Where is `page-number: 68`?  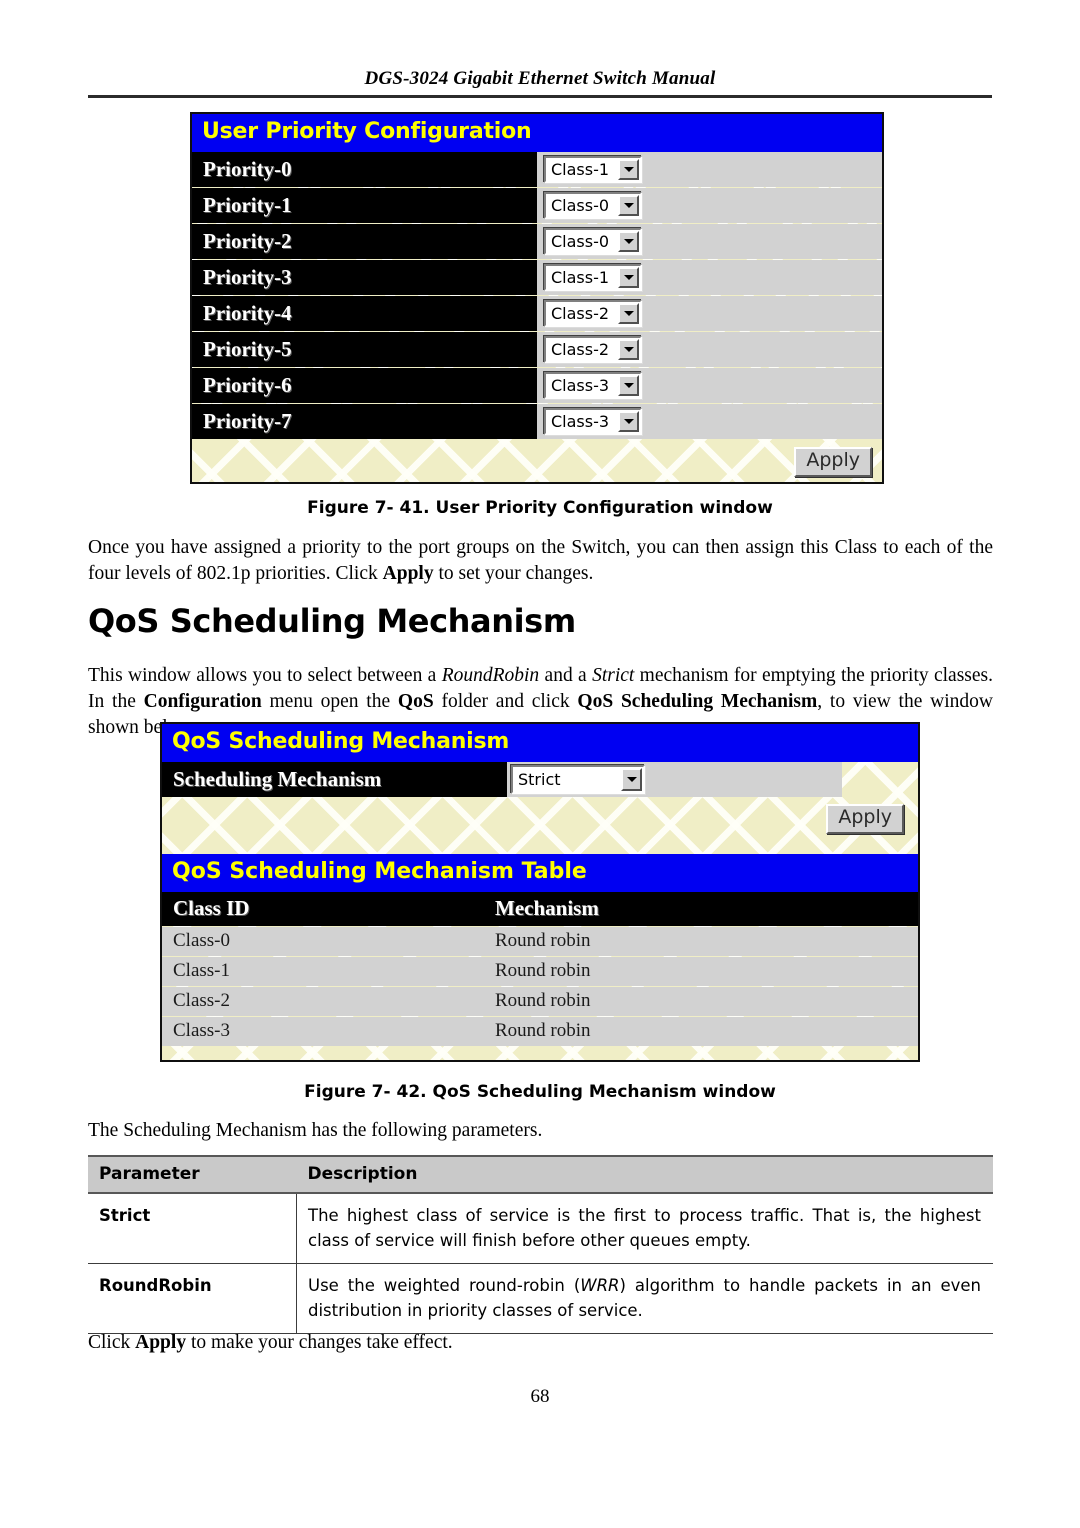
page-number: 68 is located at coordinates (540, 1396).